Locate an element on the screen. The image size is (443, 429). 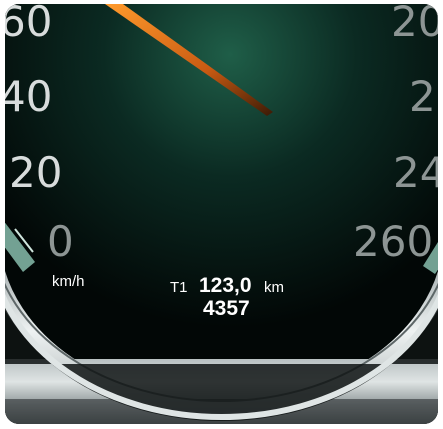
scale-label-240: 240 is located at coordinates (415, 172).